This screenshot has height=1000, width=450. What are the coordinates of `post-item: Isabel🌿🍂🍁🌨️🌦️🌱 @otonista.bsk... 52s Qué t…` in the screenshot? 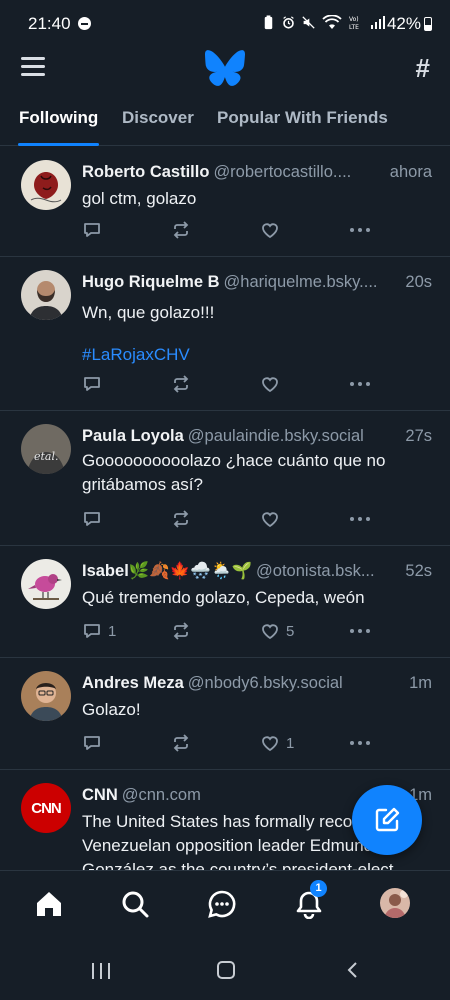 It's located at (225, 602).